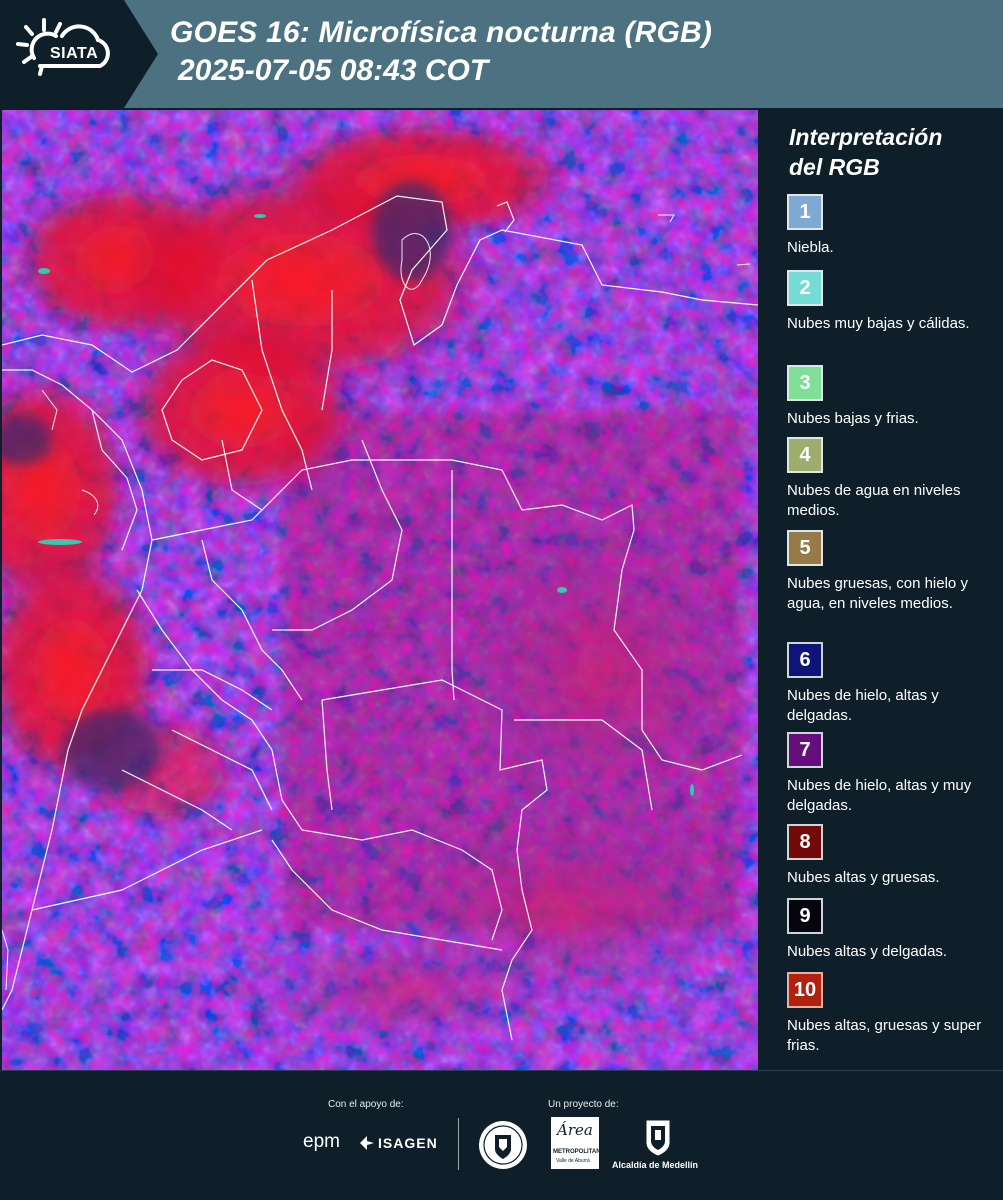 The width and height of the screenshot is (1003, 1200). Describe the element at coordinates (892, 930) in the screenshot. I see `legend-item: 9 Nubes altas y delgadas.` at that location.